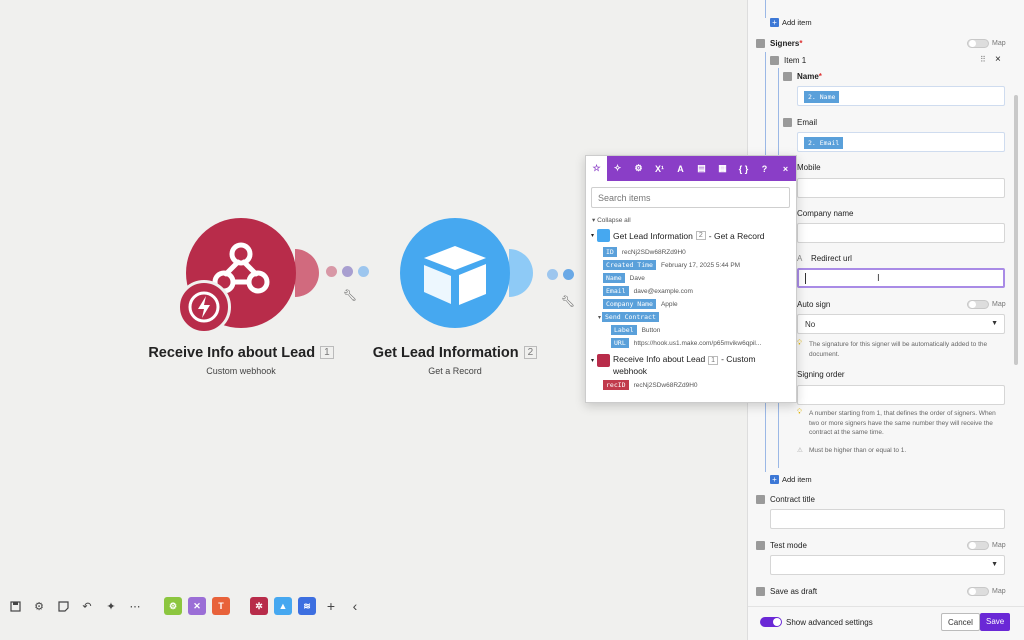  What do you see at coordinates (722, 168) in the screenshot?
I see `table-icon: ▦` at bounding box center [722, 168].